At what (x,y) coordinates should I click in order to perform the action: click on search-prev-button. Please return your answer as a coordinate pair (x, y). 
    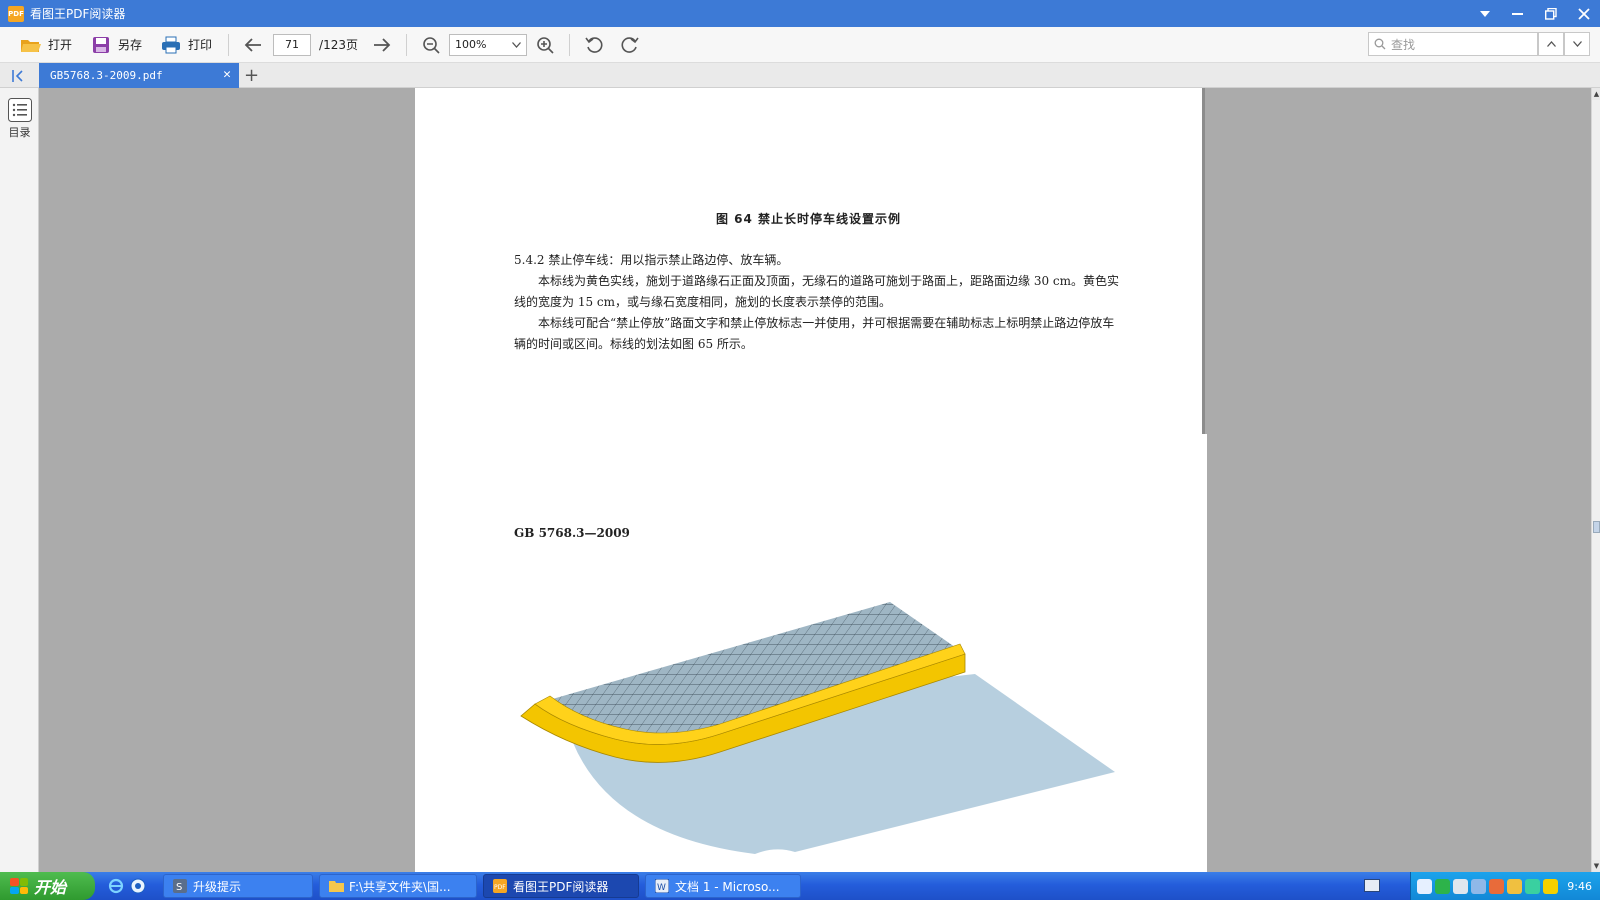
    Looking at the image, I should click on (1551, 44).